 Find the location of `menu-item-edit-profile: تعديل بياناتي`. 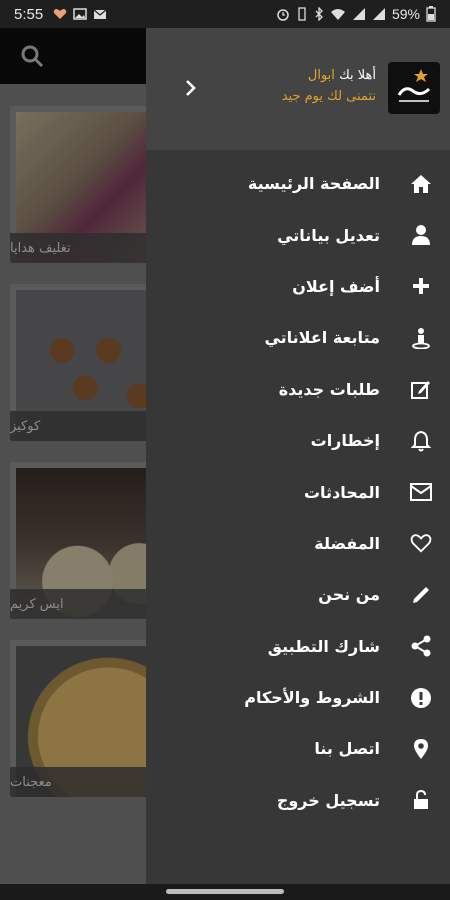

menu-item-edit-profile: تعديل بياناتي is located at coordinates (298, 234).